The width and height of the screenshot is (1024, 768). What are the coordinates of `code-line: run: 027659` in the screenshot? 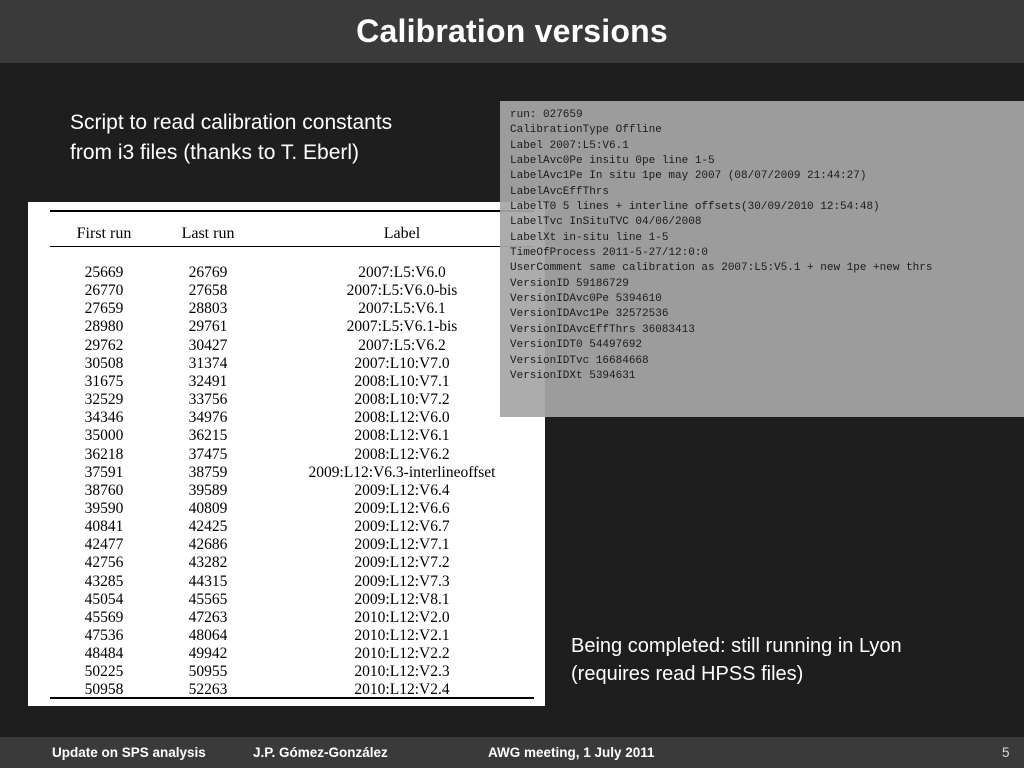 It's located at (546, 115).